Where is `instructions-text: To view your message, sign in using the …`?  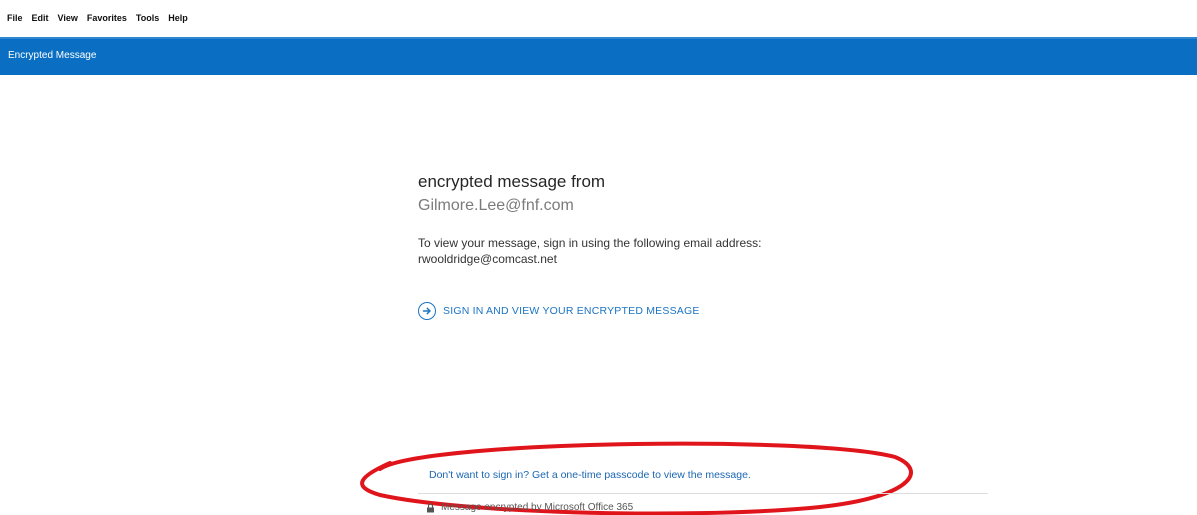
instructions-text: To view your message, sign in using the … is located at coordinates (590, 243).